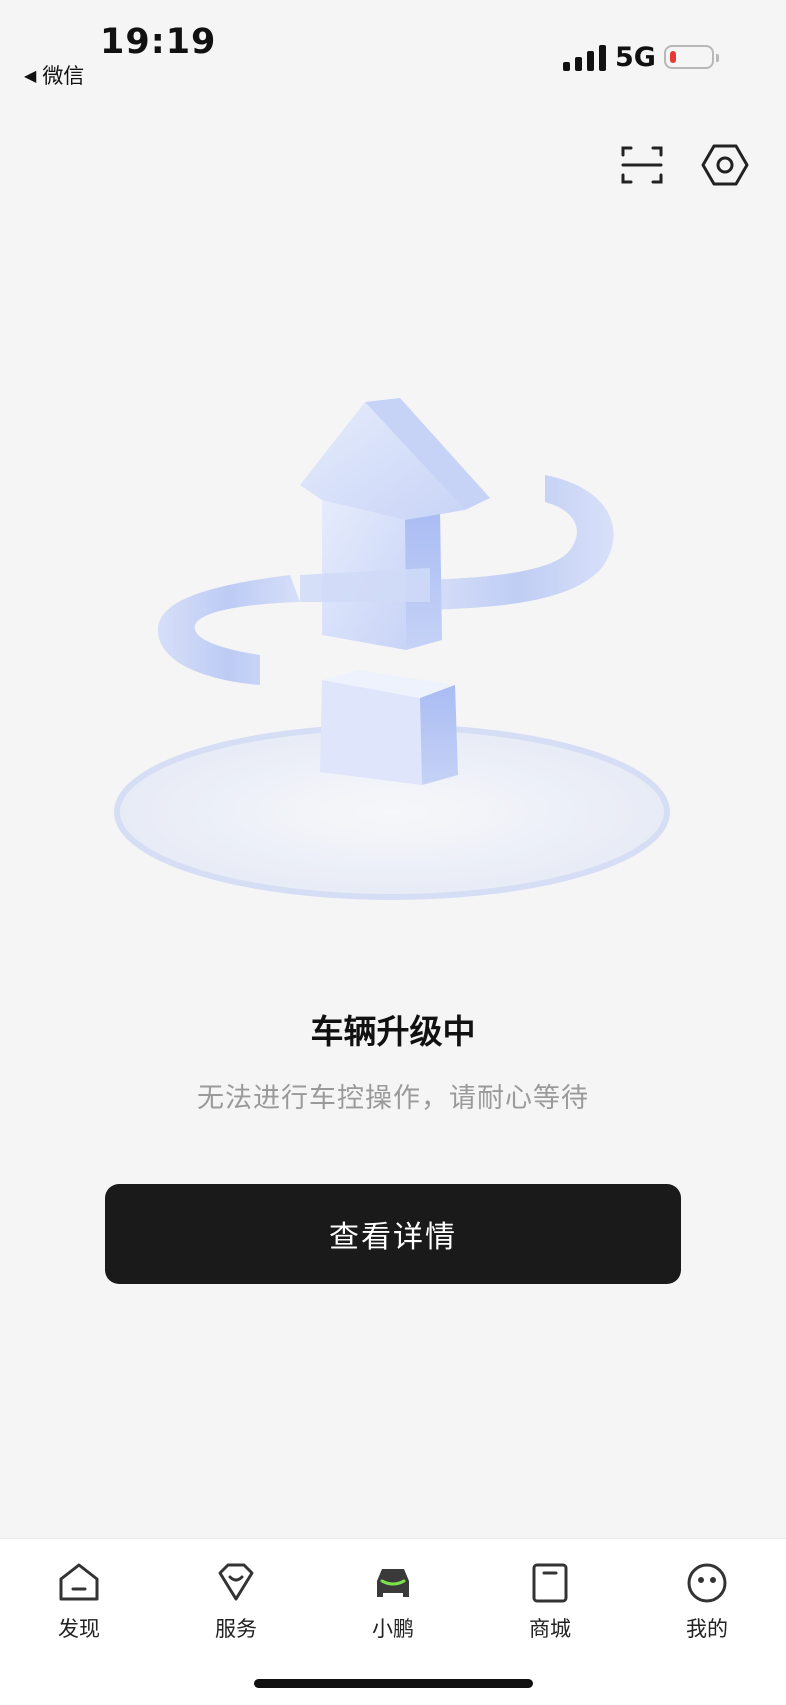 The width and height of the screenshot is (786, 1705). I want to click on status-bar: 19:19 ◀ 微信 5G, so click(393, 48).